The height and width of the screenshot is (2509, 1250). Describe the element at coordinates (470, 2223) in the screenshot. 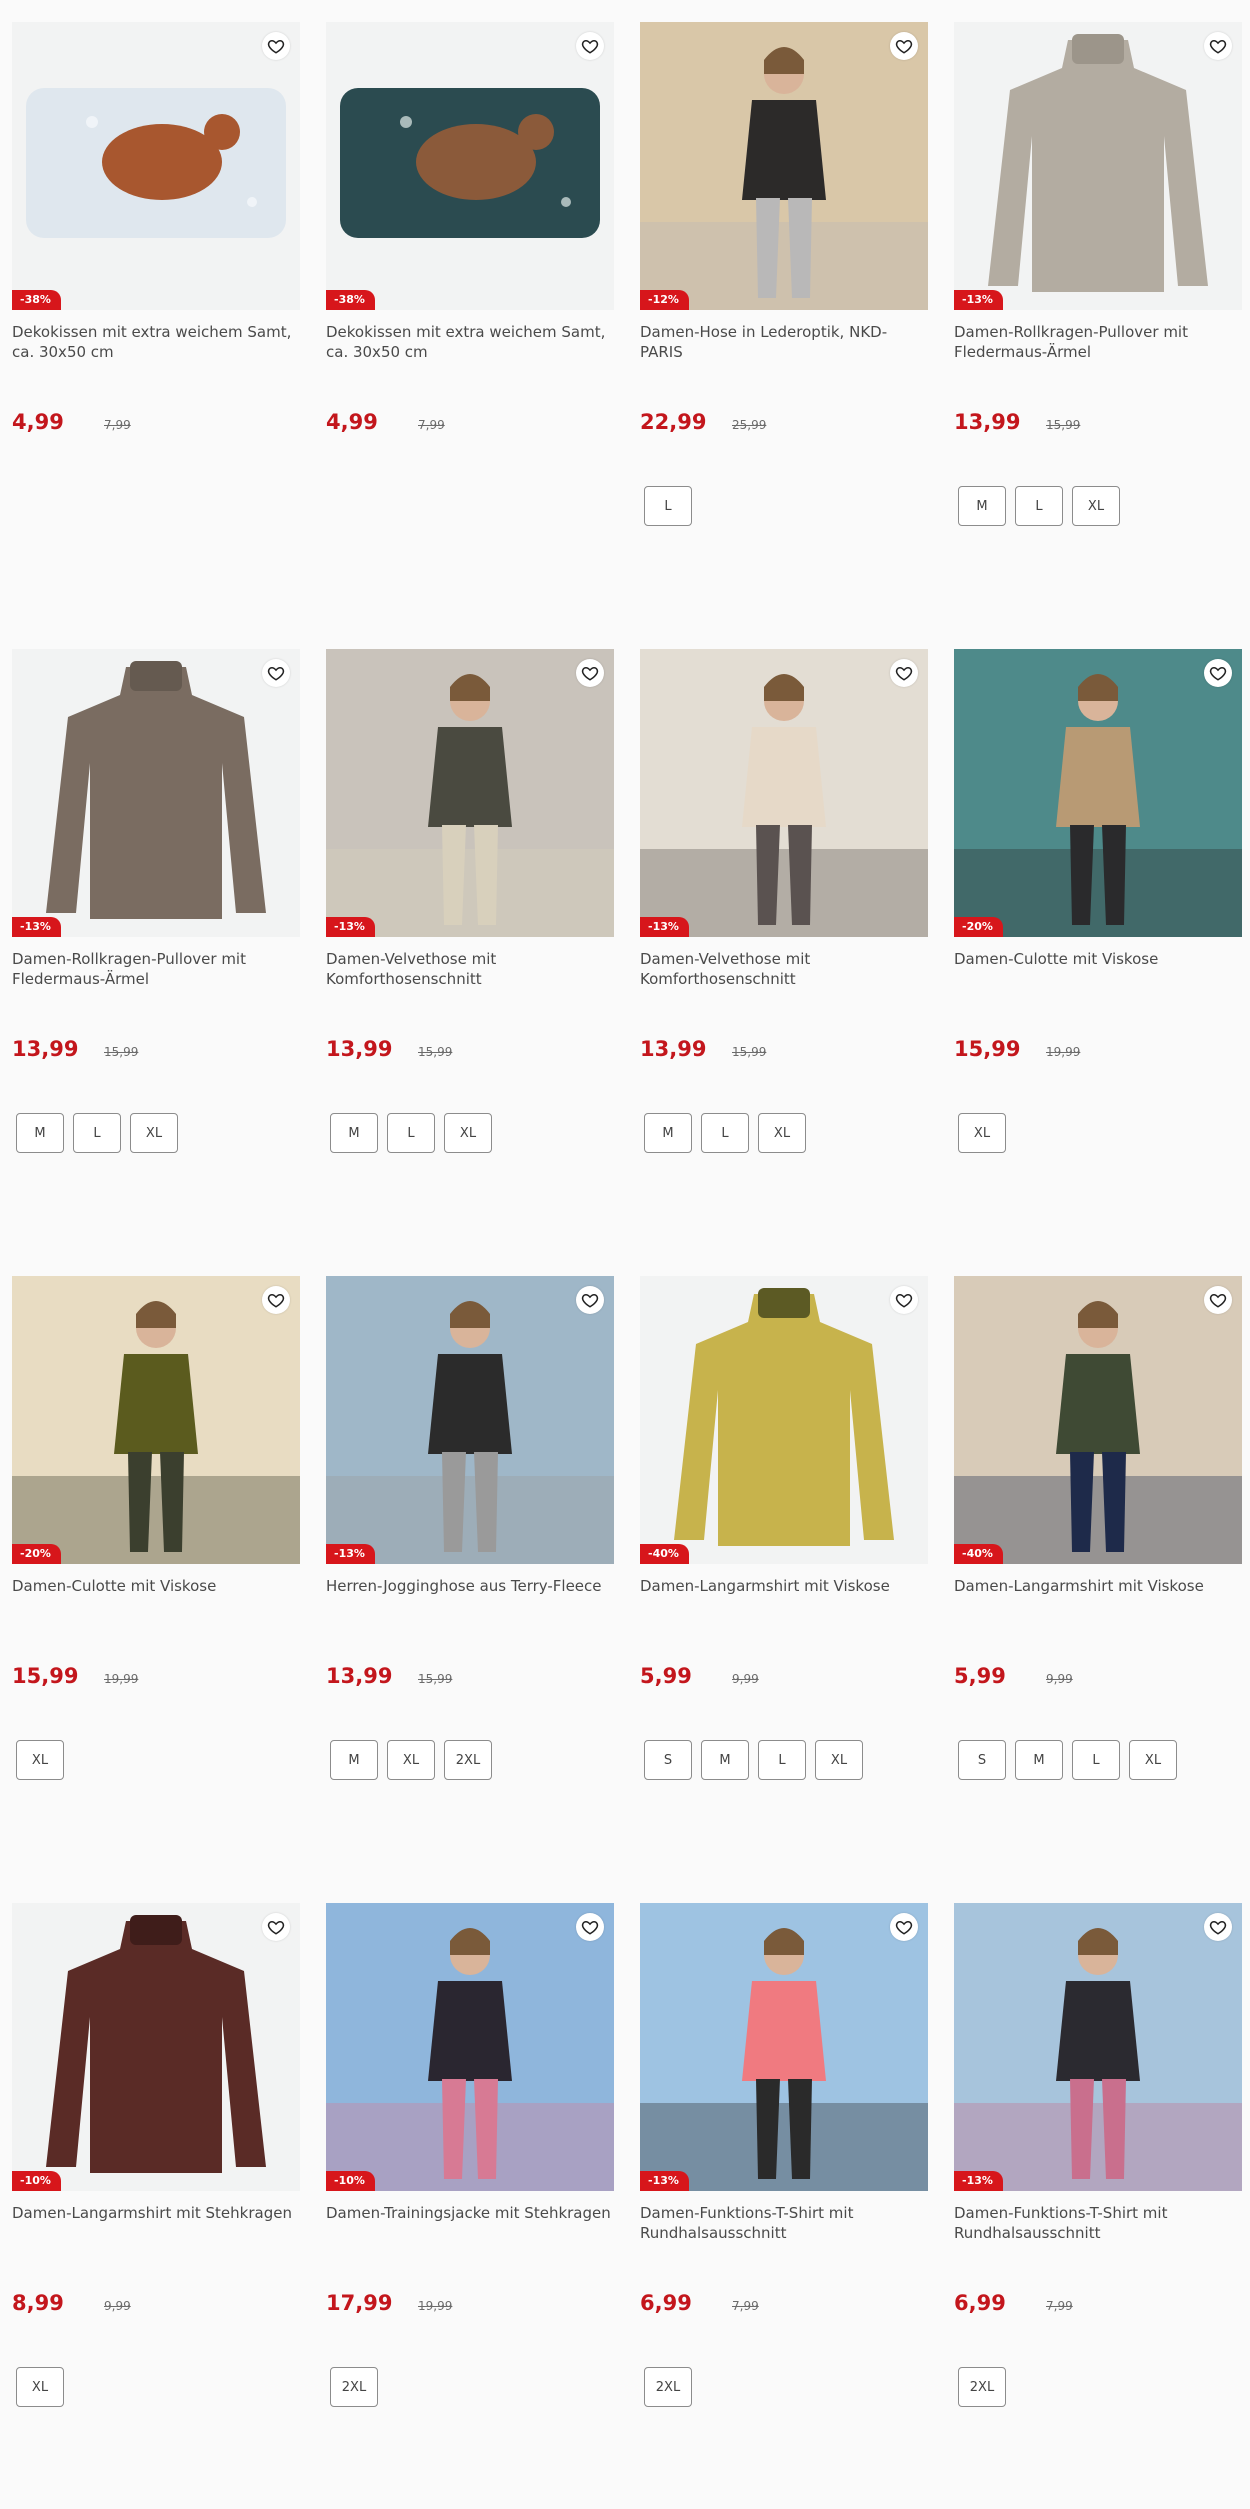

I see `product-title: Damen-Trainingsjacke mit Stehkragen` at that location.